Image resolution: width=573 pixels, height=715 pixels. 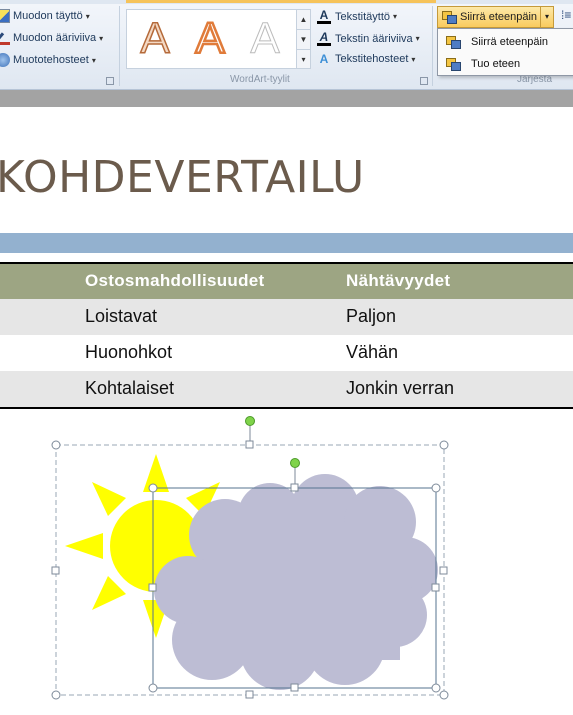 I want to click on wordart-group-label: WordArt-tyylit, so click(x=260, y=79).